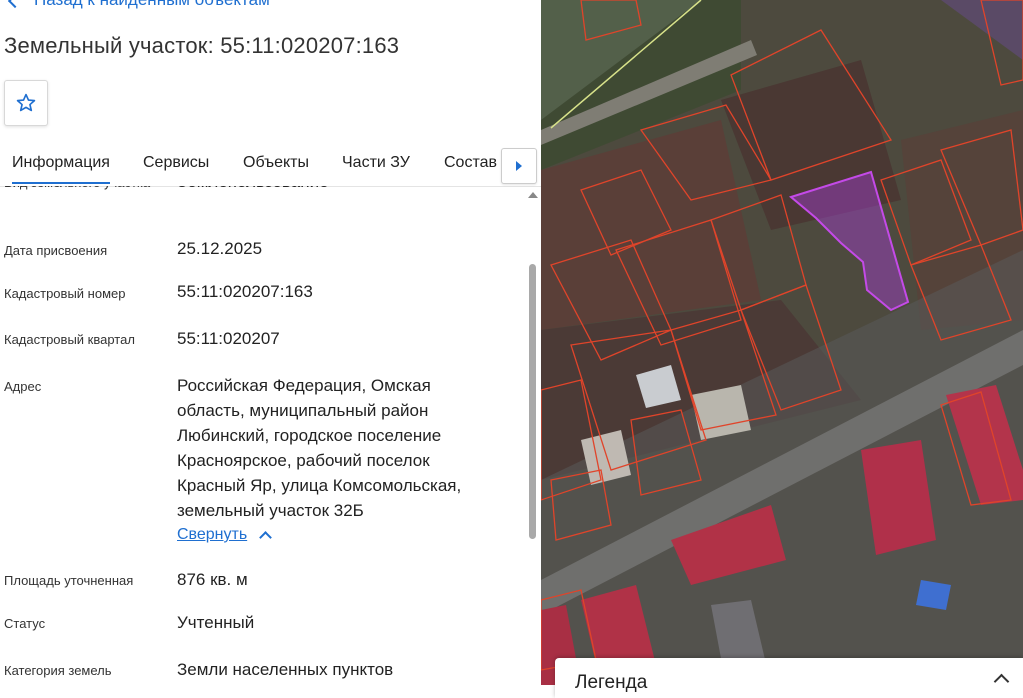 The height and width of the screenshot is (698, 1023). I want to click on legend-panel: Легенда, so click(789, 678).